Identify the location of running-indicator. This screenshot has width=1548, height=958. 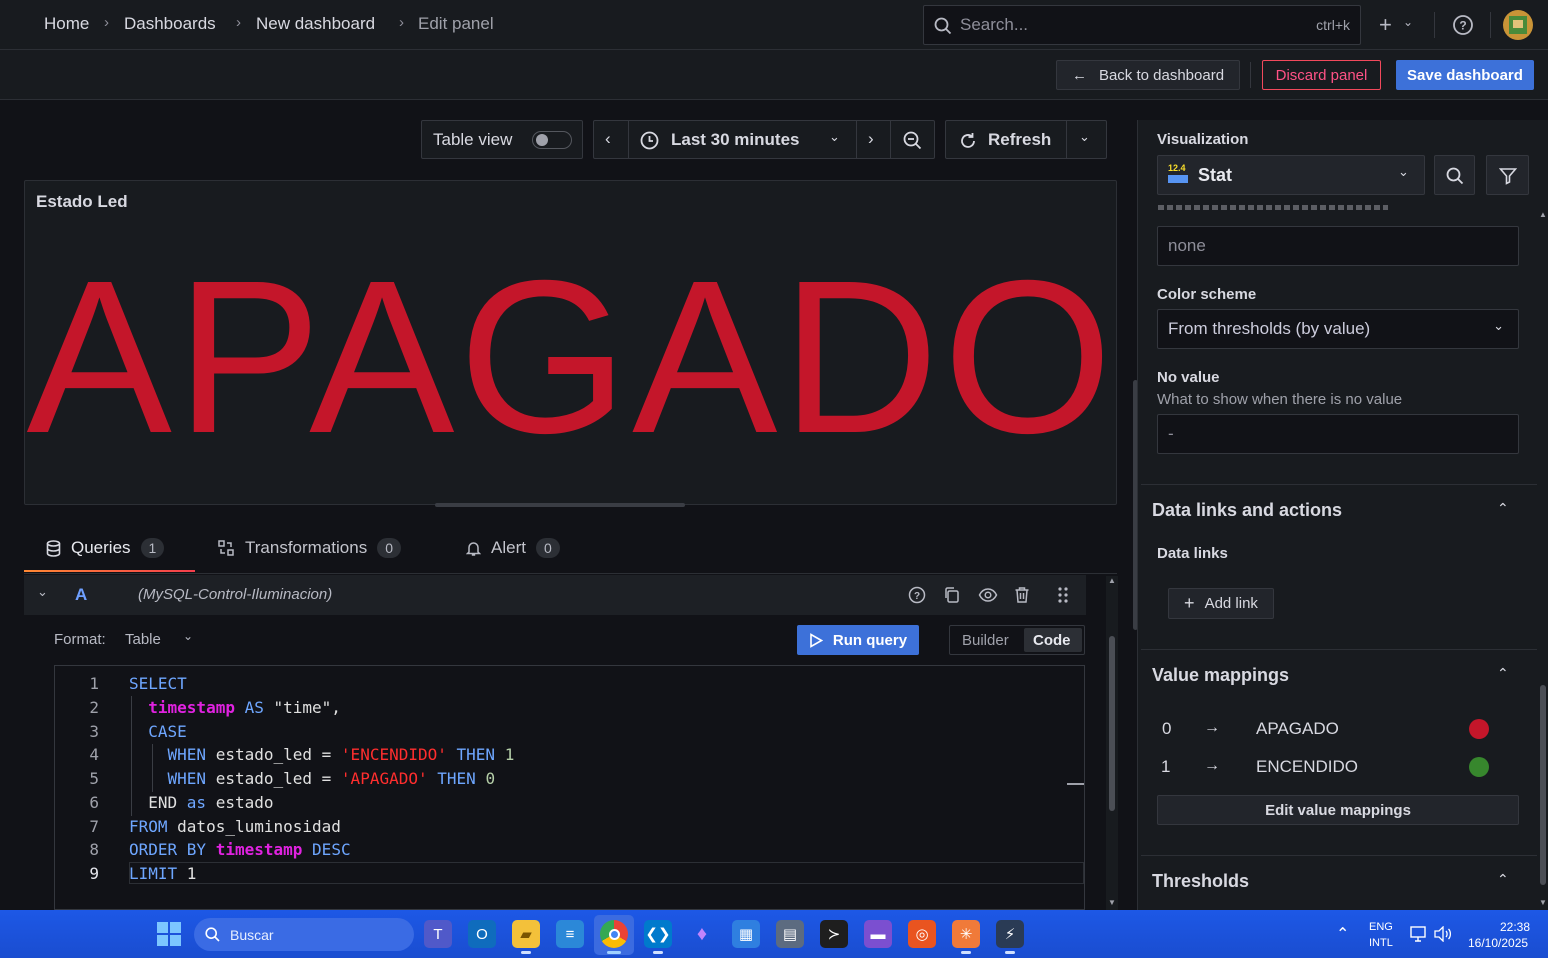
(658, 952).